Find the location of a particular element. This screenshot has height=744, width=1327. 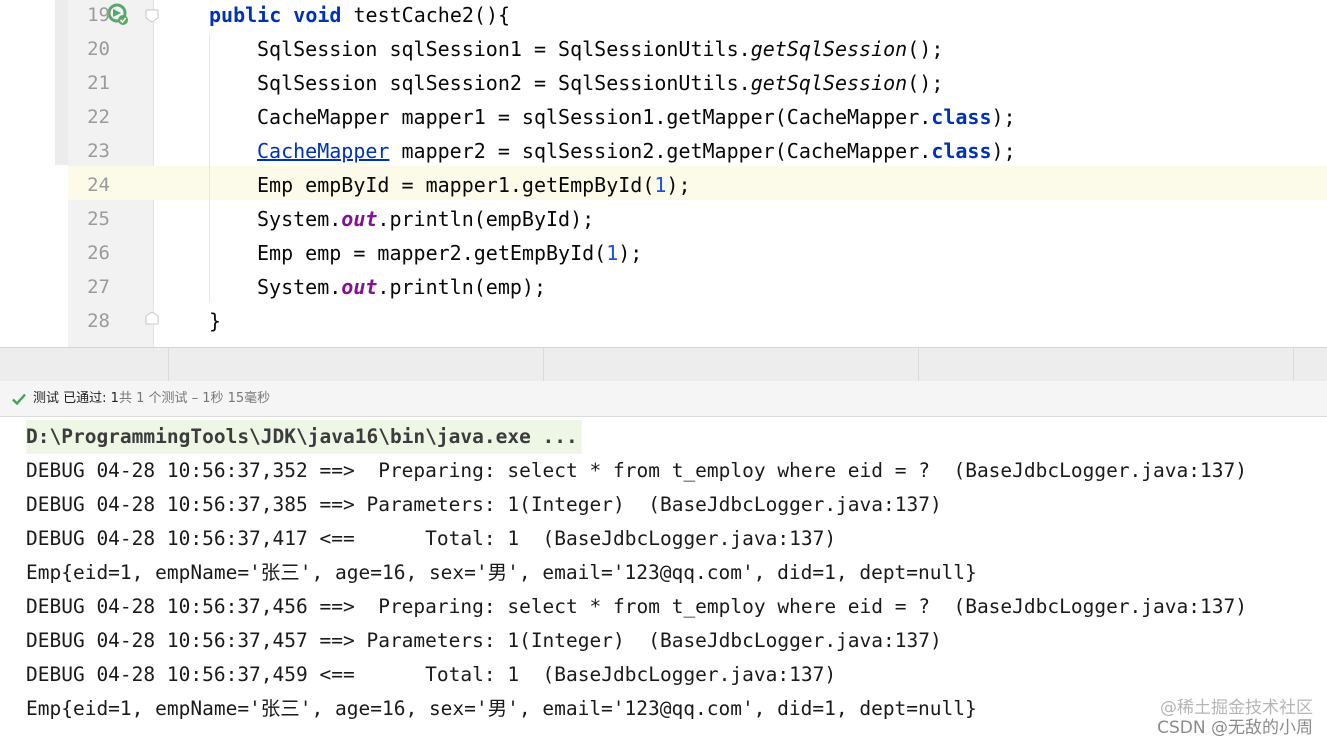

watermark-line: @稀土掘金技术社区 is located at coordinates (1236, 708).